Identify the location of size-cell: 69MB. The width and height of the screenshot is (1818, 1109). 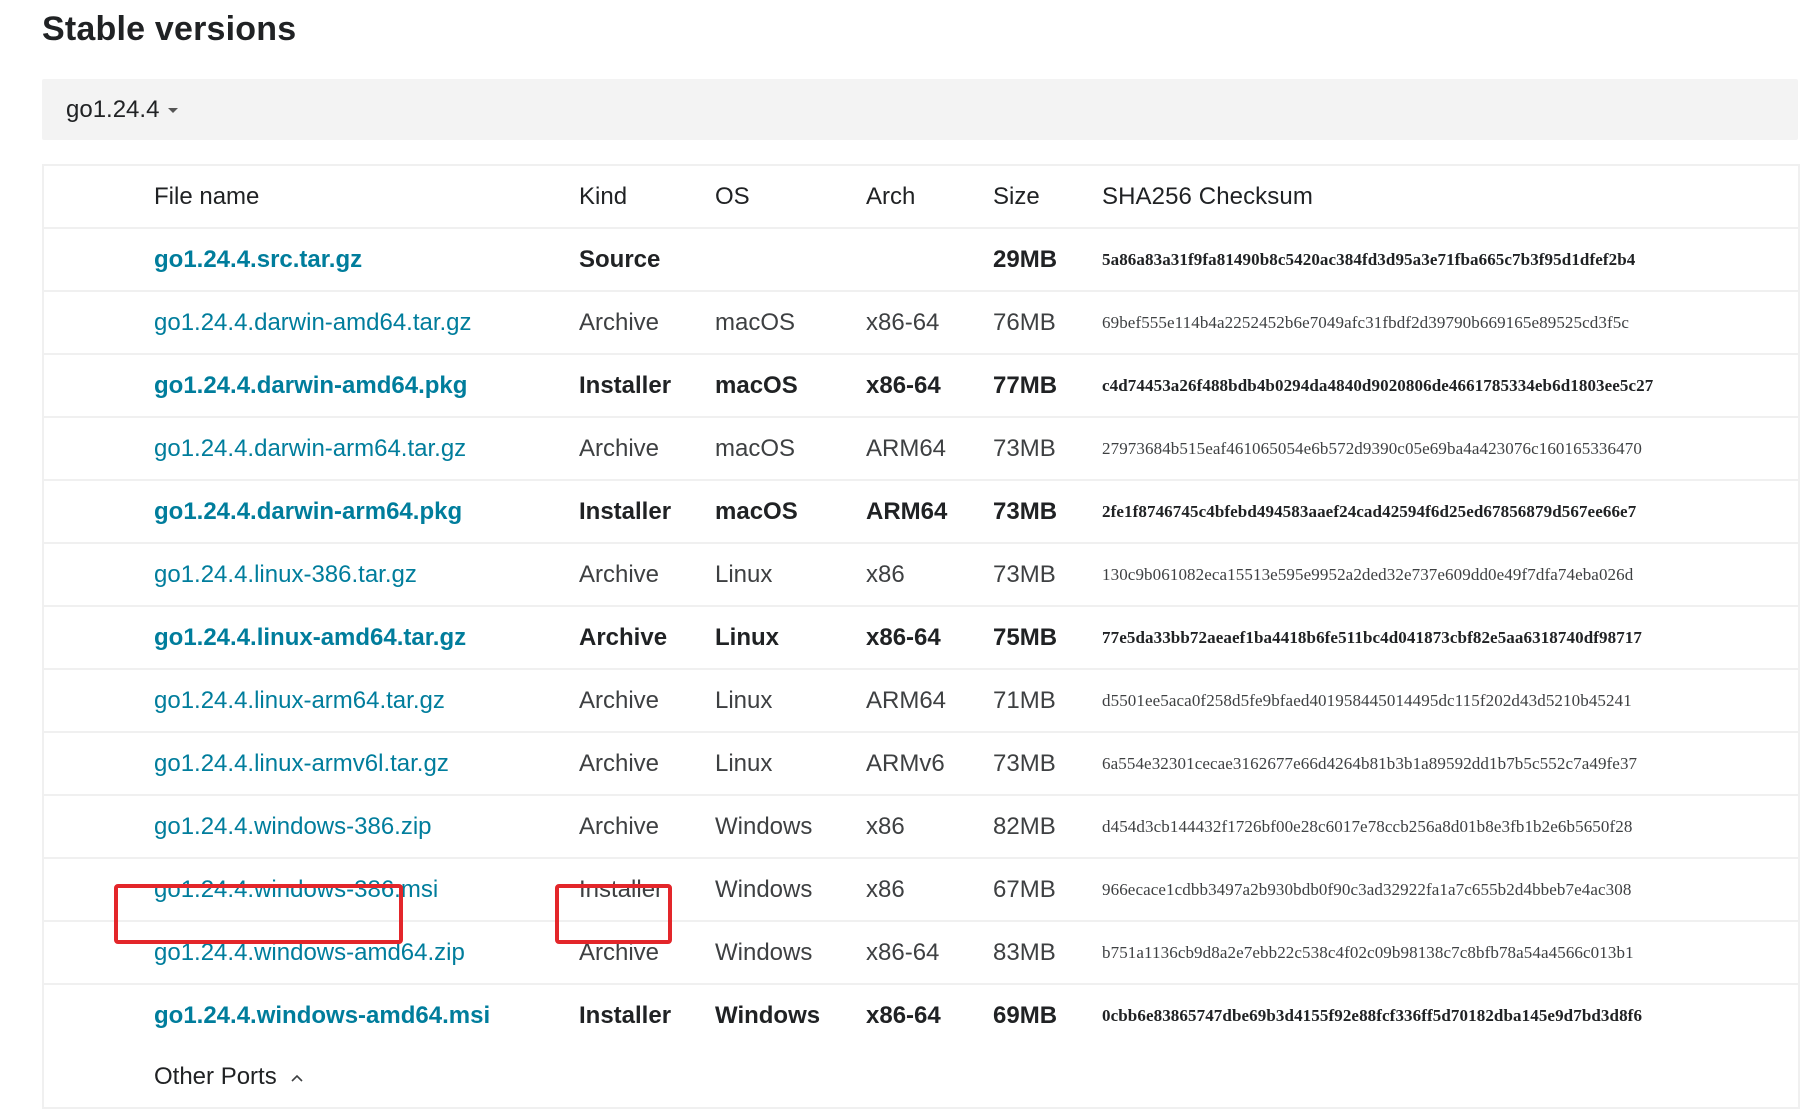
(1025, 1015).